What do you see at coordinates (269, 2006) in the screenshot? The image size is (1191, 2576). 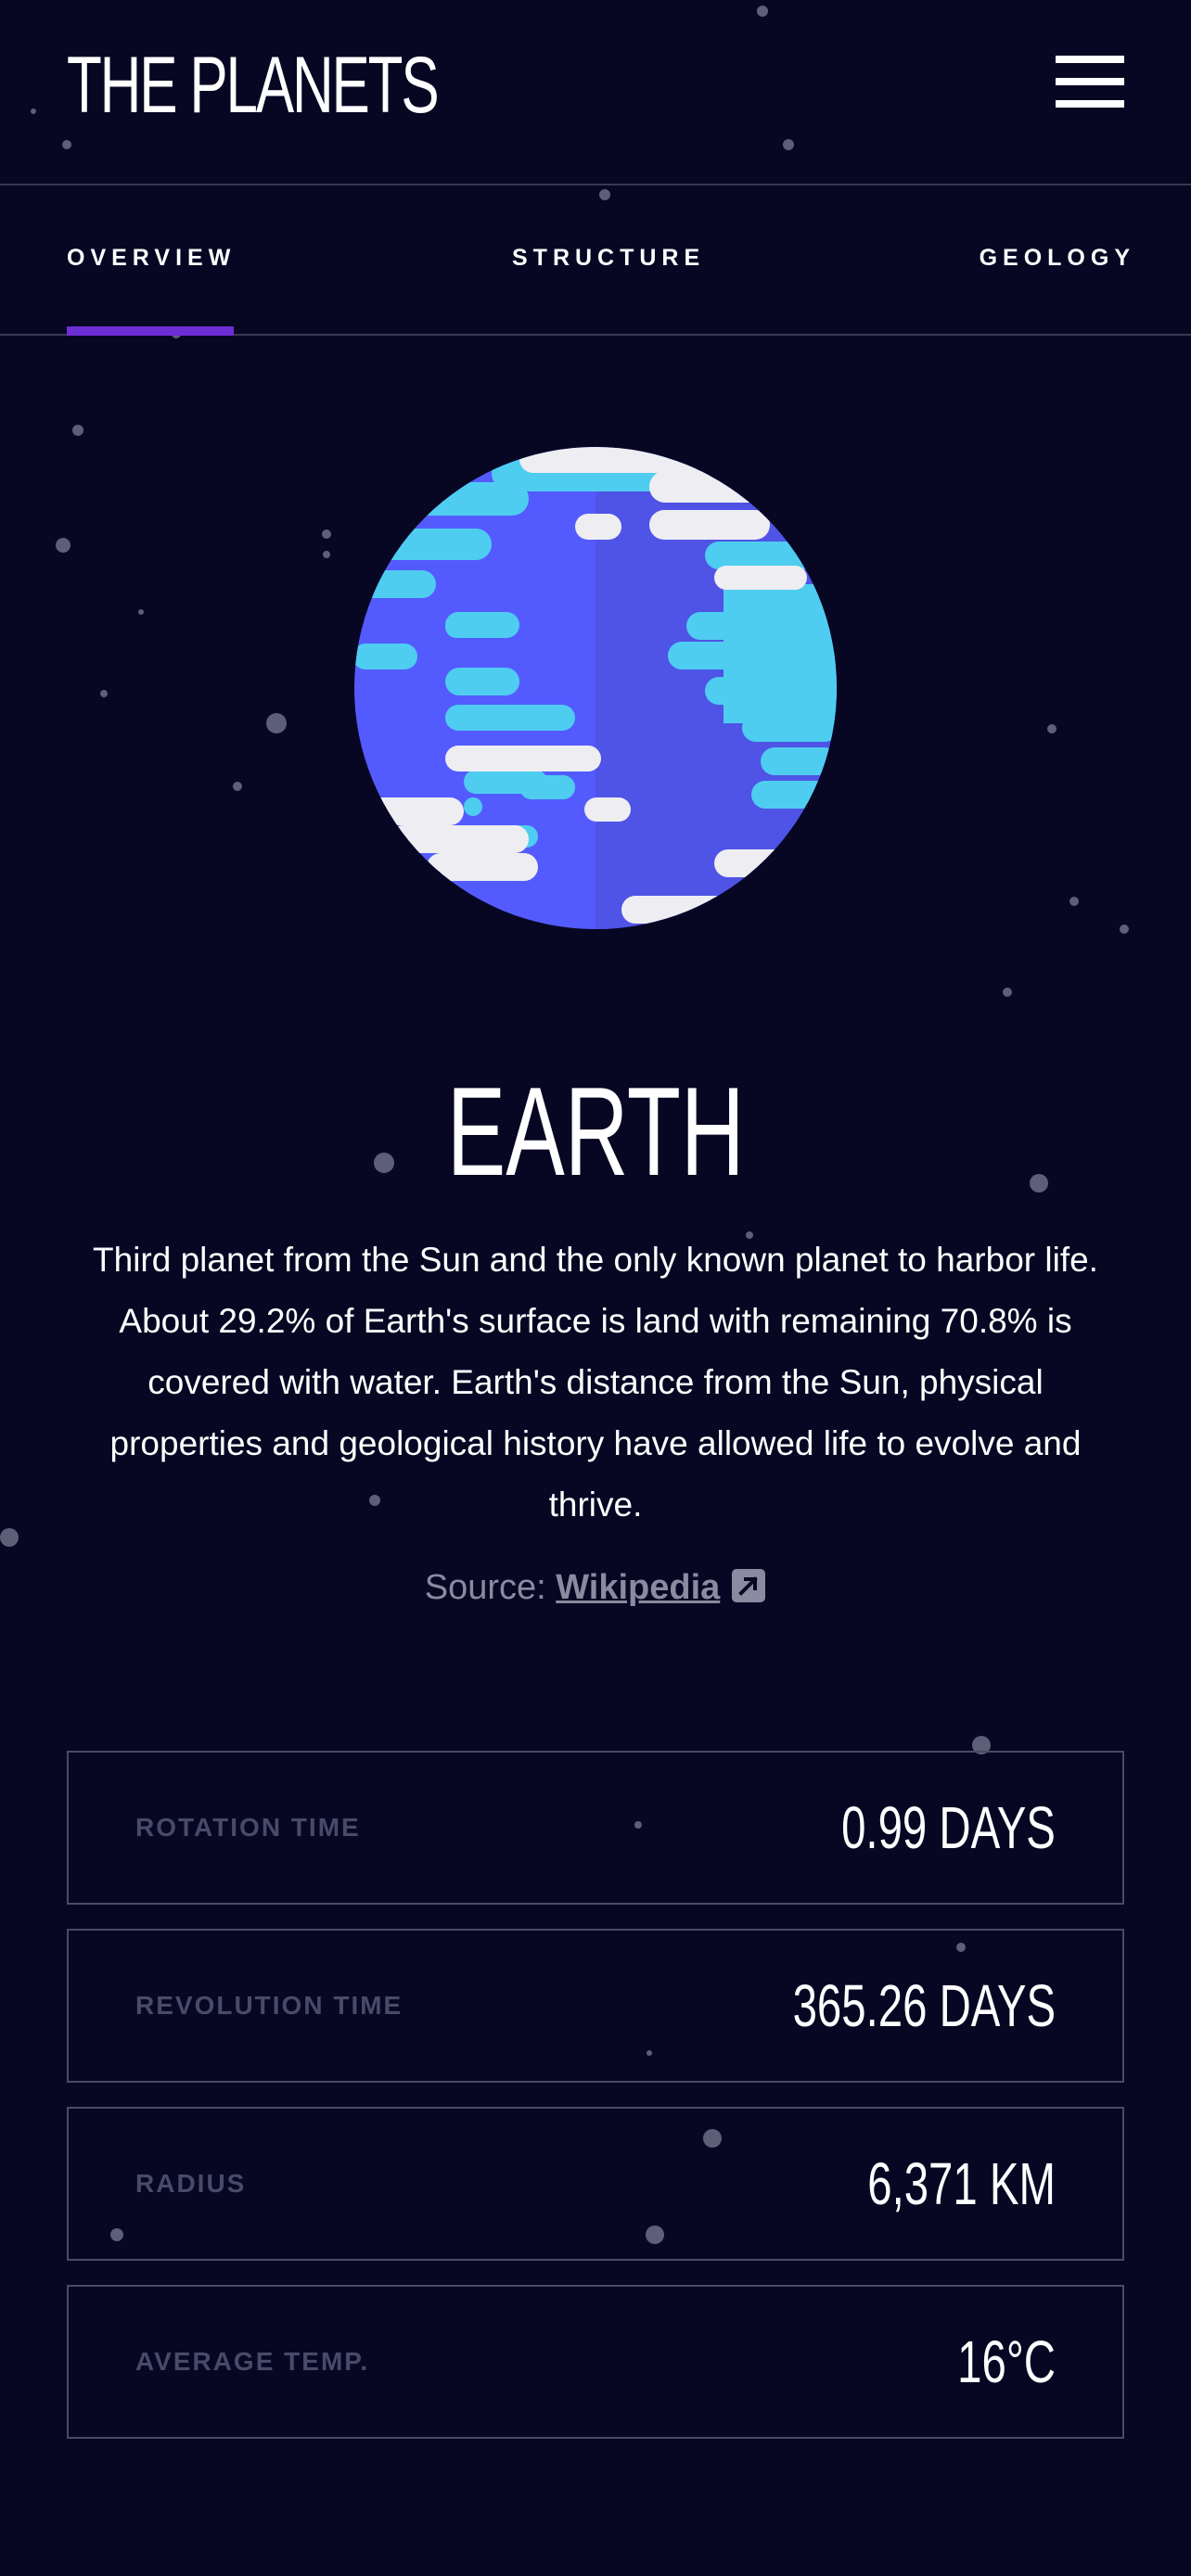 I see `stat-label: REVOLUTION TIME` at bounding box center [269, 2006].